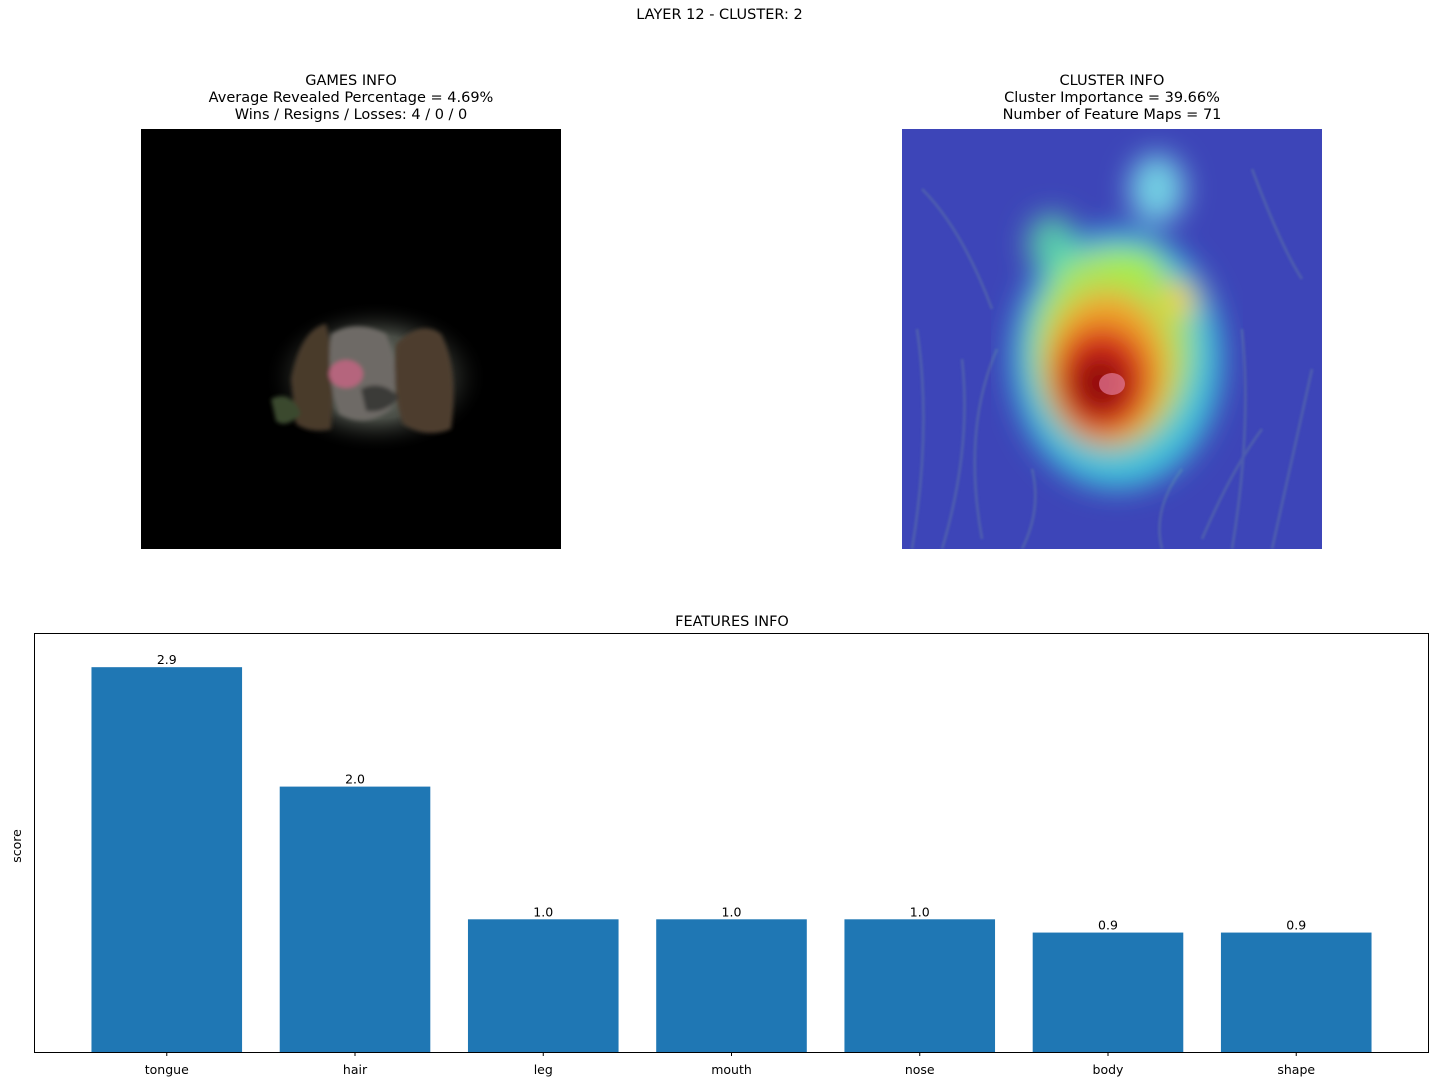 This screenshot has height=1087, width=1439. I want to click on bar-mouth, so click(731, 985).